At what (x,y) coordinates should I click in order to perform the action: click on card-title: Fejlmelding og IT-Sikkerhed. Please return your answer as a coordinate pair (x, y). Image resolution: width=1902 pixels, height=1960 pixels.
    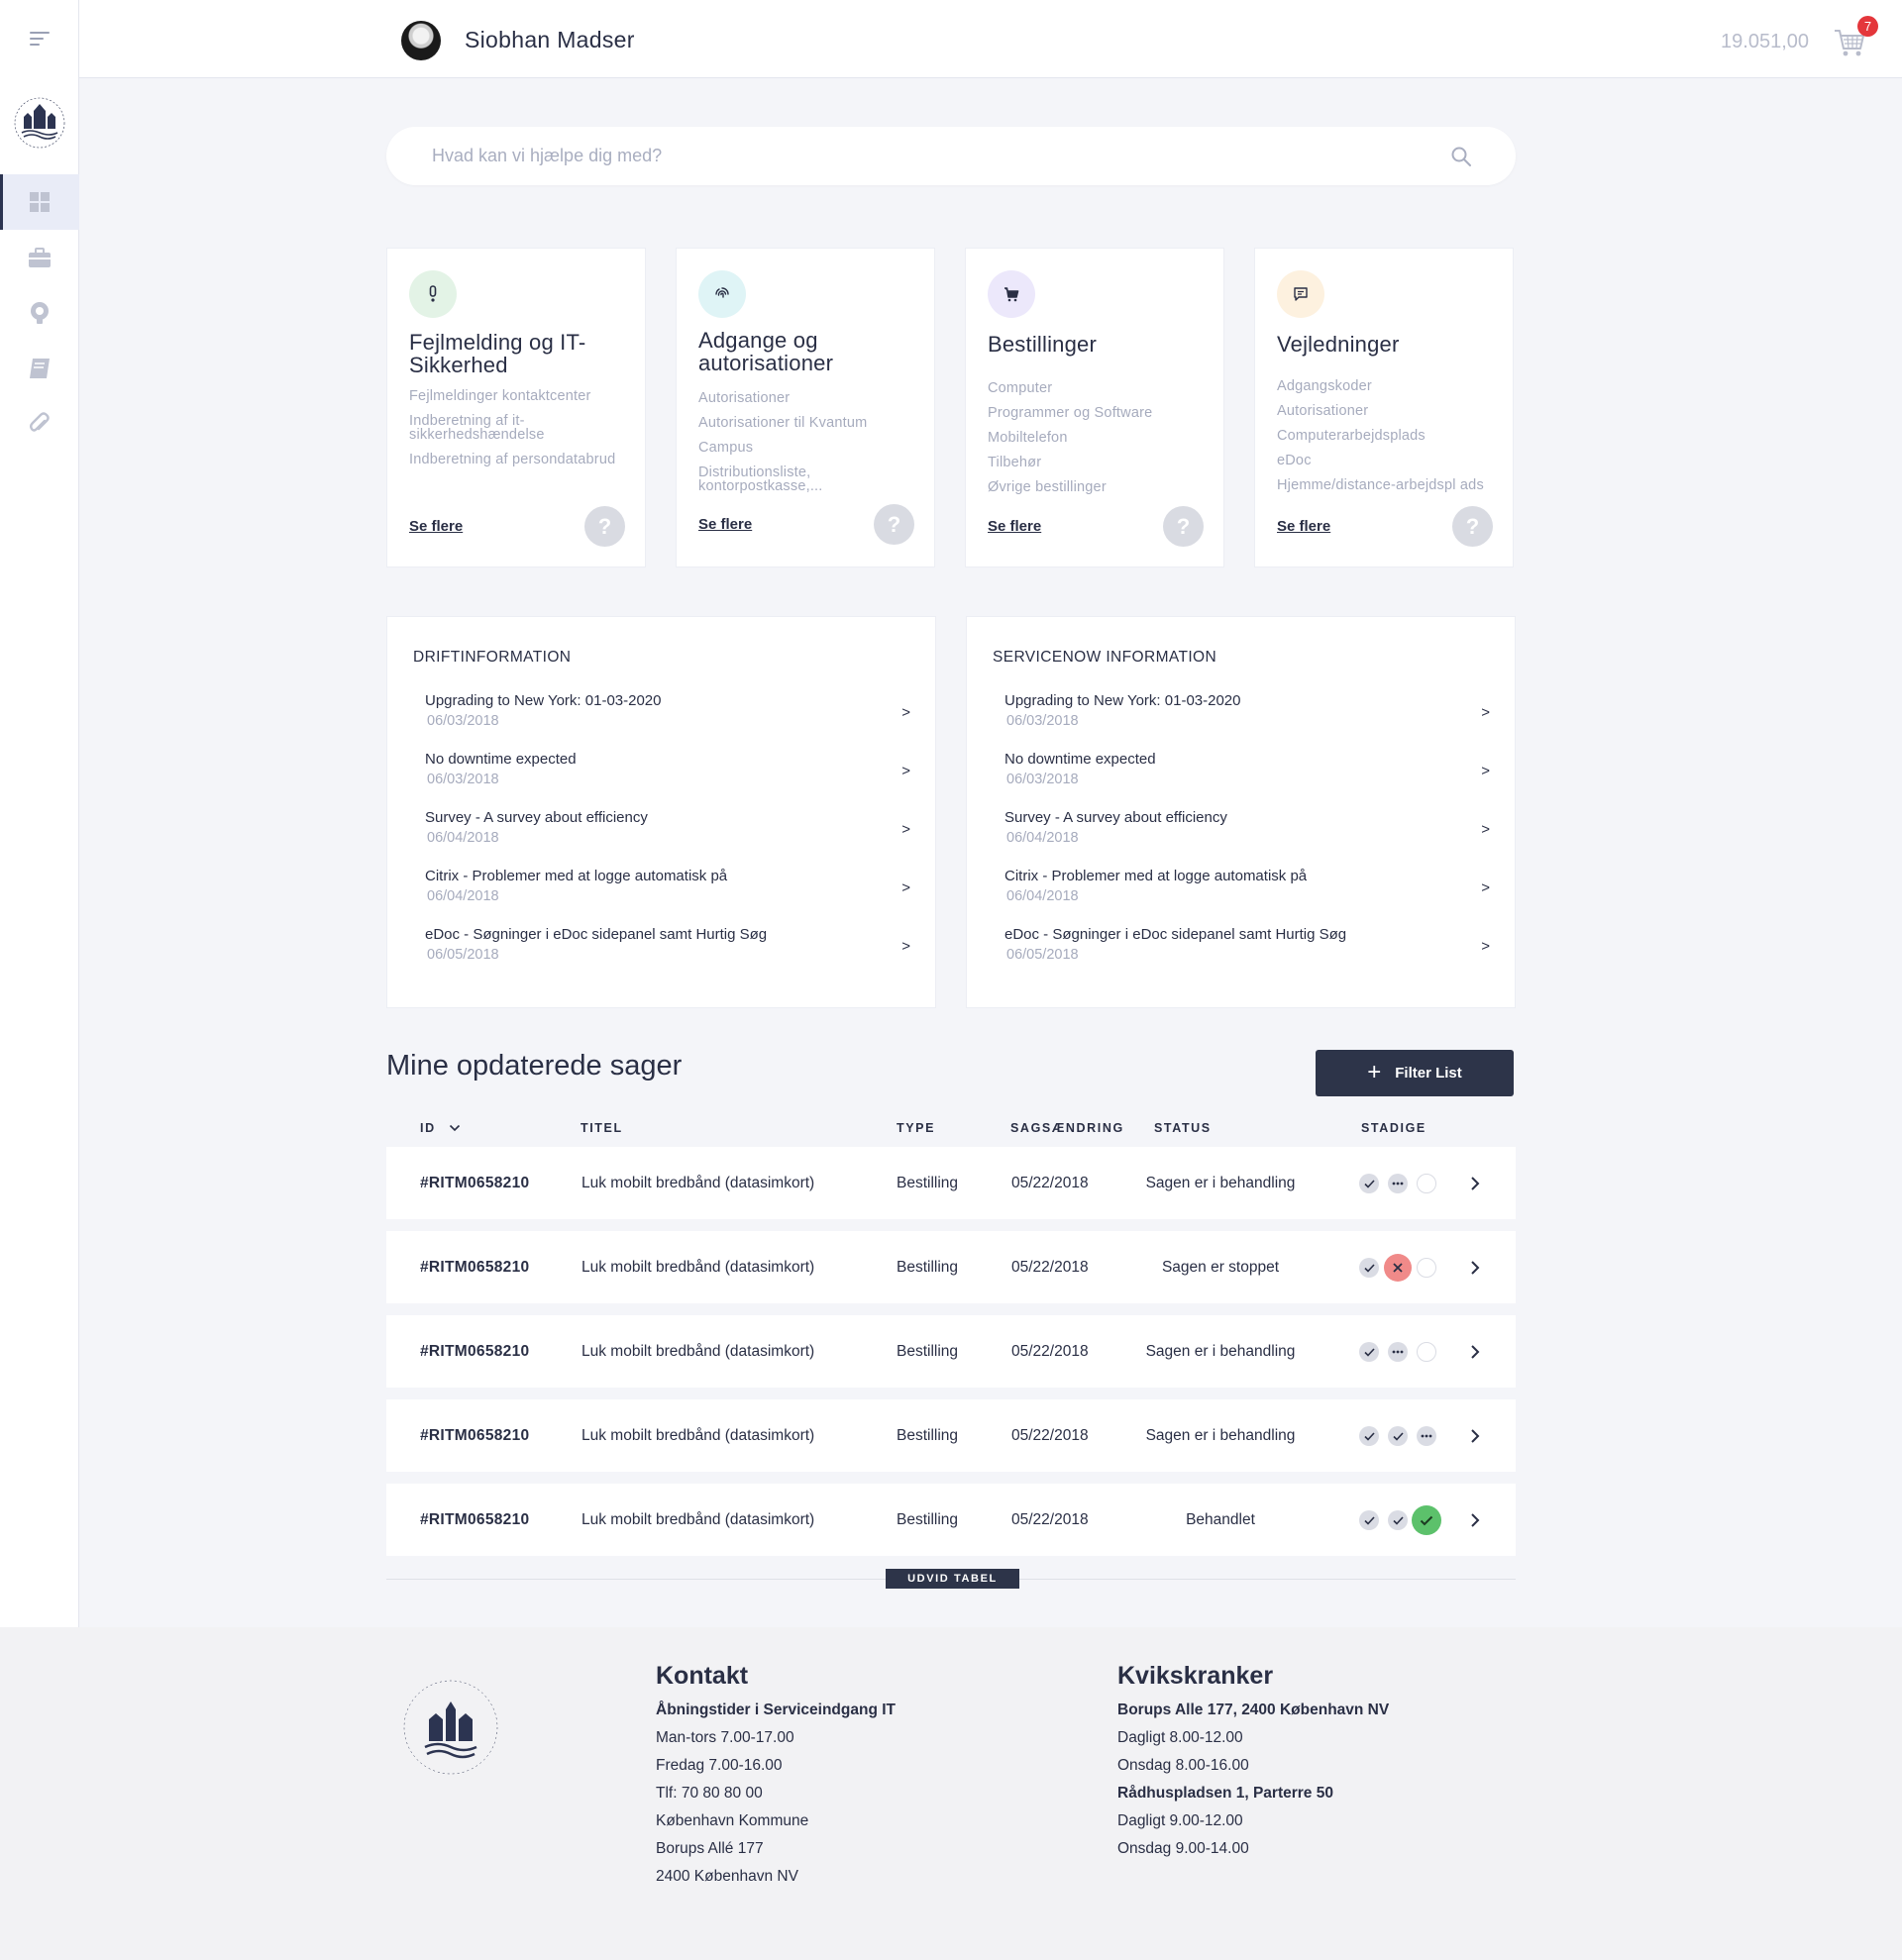
    Looking at the image, I should click on (523, 354).